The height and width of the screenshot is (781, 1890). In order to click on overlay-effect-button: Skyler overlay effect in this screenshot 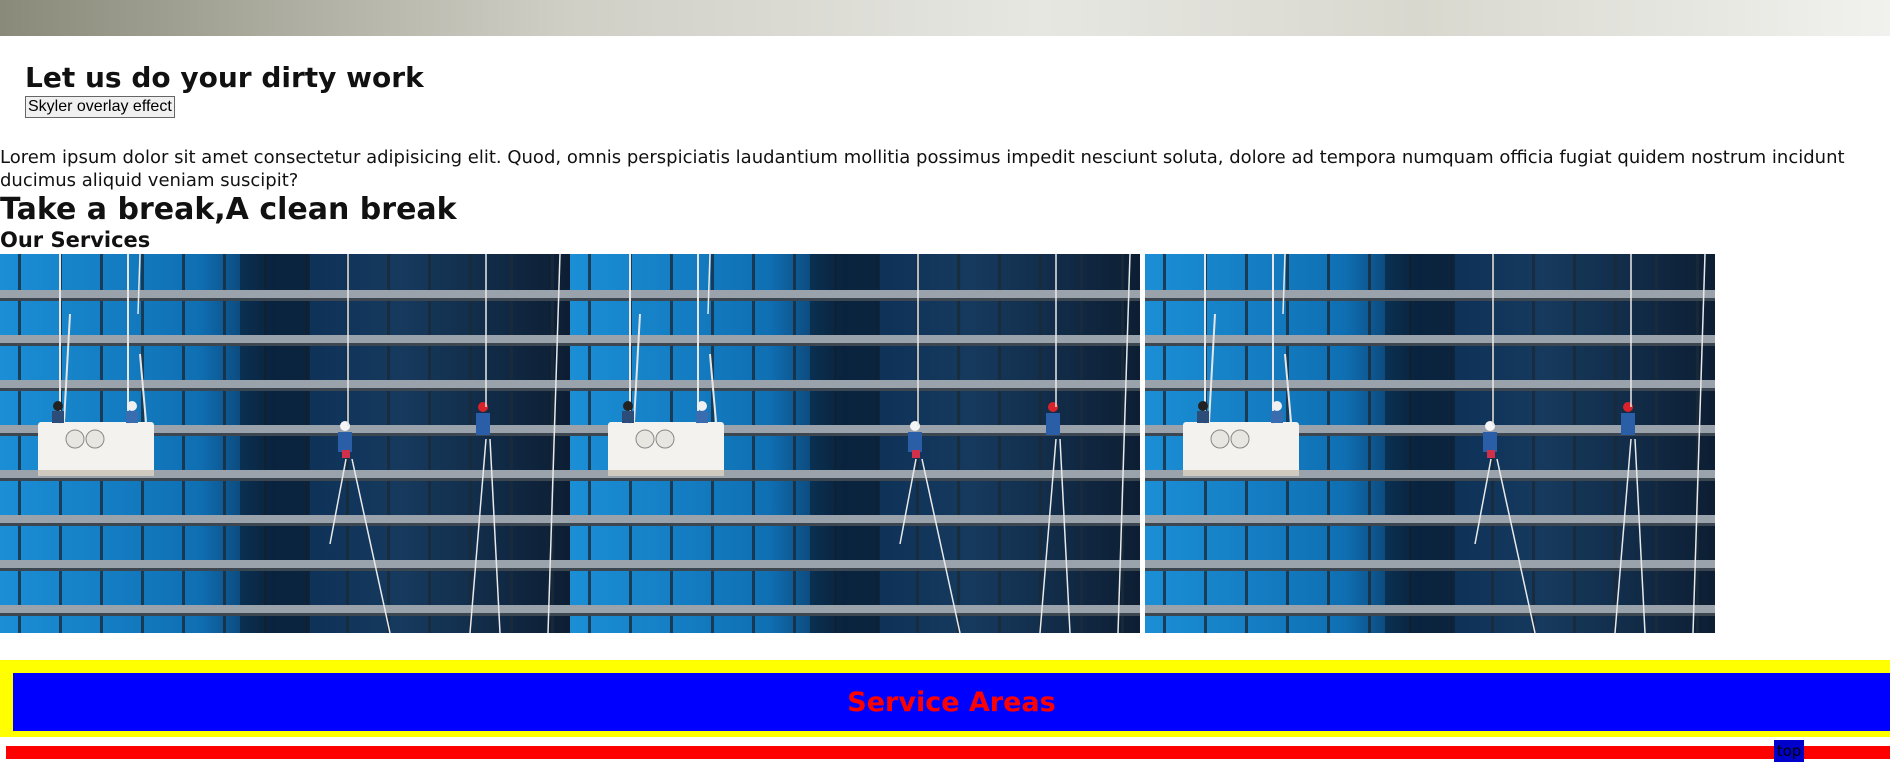, I will do `click(100, 107)`.